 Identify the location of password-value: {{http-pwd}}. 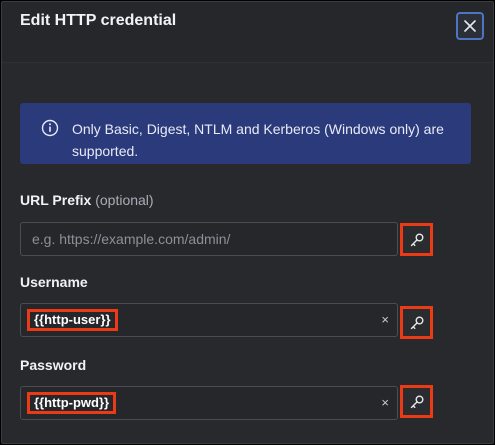
(72, 403).